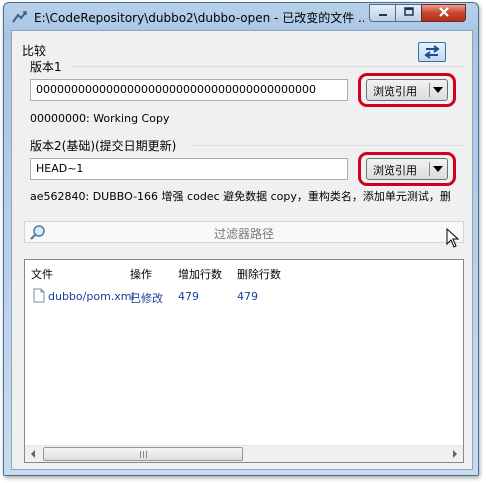 The image size is (486, 483). I want to click on row-removed-lines: 479, so click(247, 296).